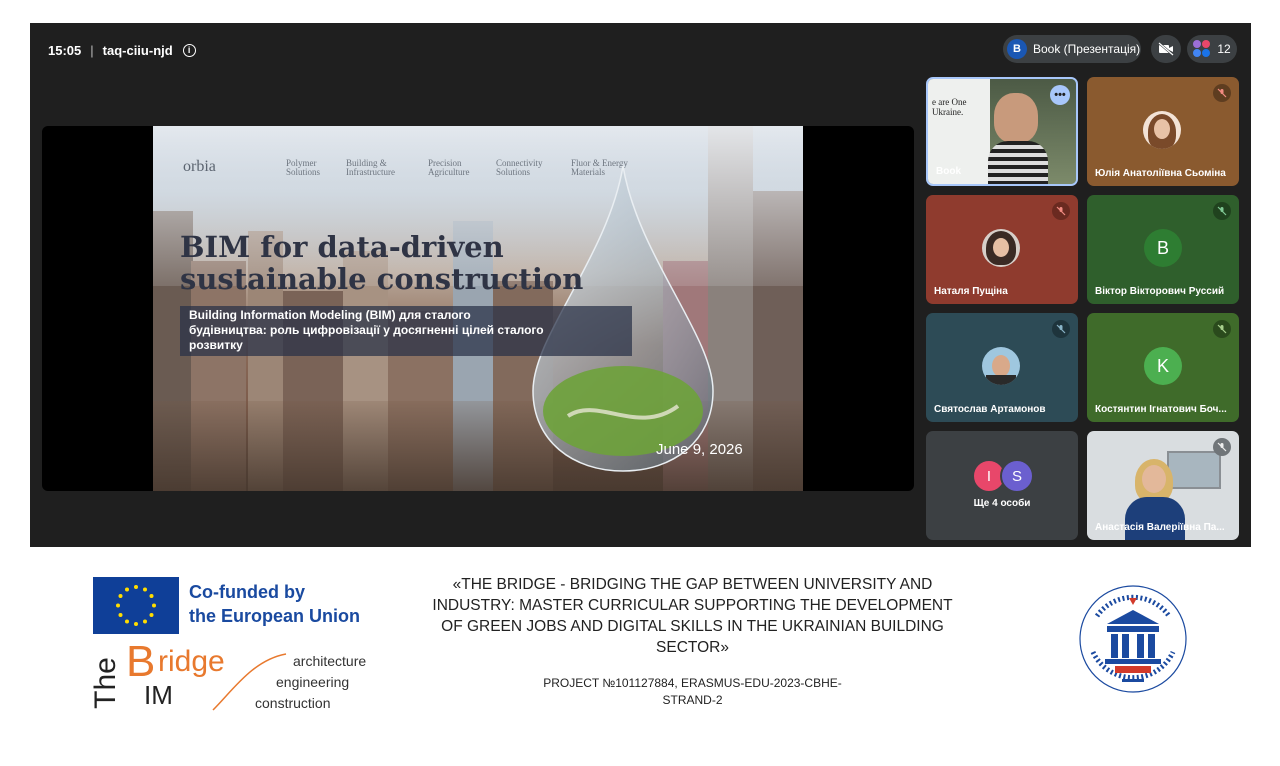  What do you see at coordinates (303, 167) in the screenshot?
I see `slide-nav-item: Polymer Solutions` at bounding box center [303, 167].